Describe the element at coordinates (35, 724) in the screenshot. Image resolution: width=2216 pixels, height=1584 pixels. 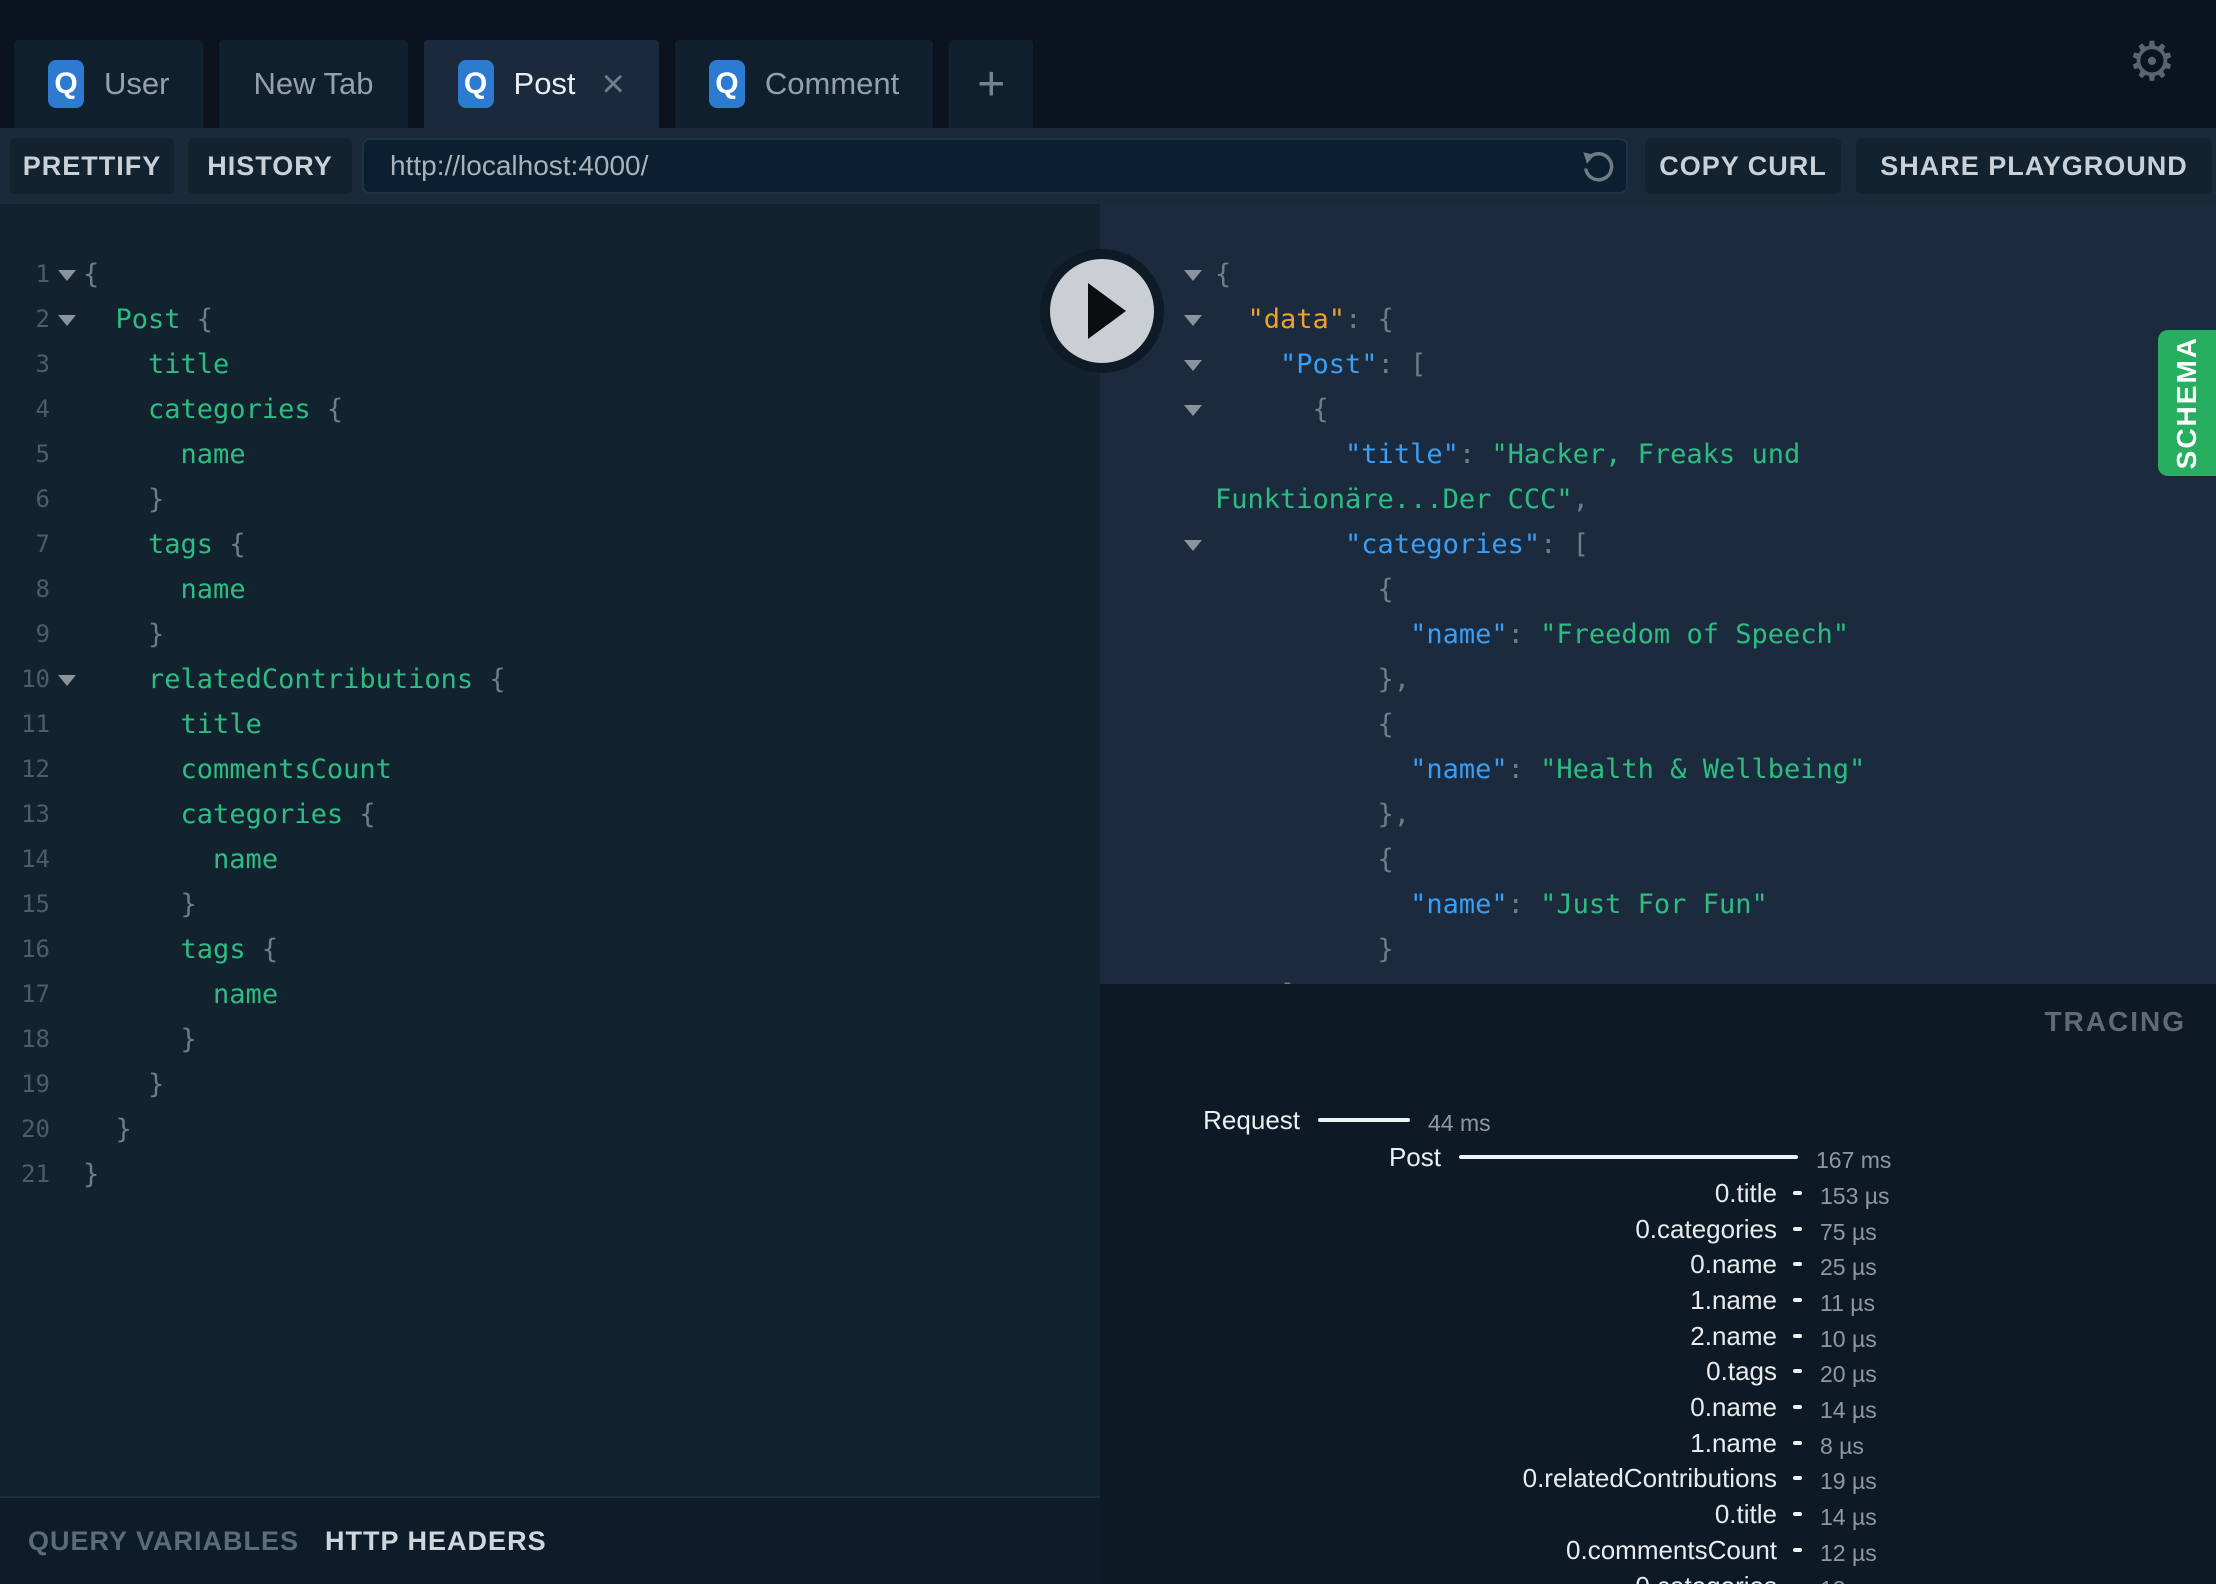
I see `line-number: 11` at that location.